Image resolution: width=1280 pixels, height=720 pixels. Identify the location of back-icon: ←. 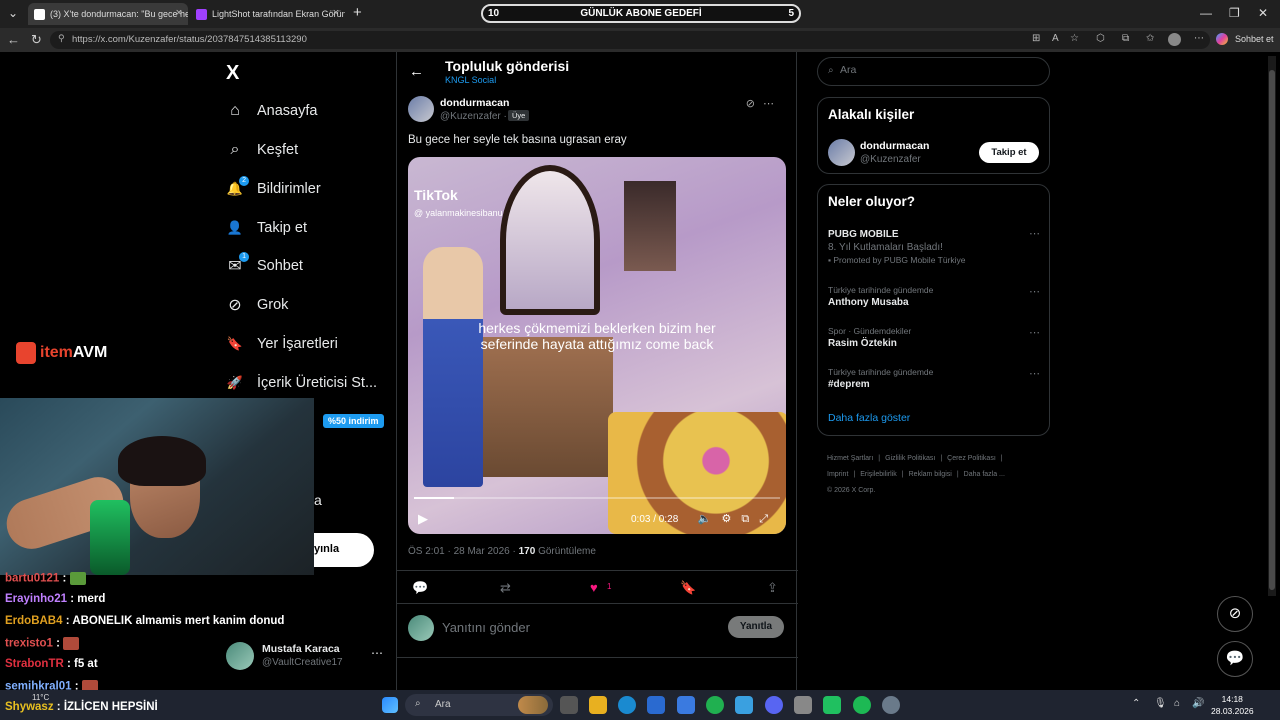
(13, 39).